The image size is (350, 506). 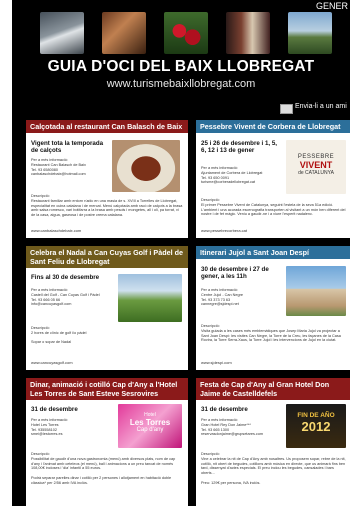 What do you see at coordinates (316, 173) in the screenshot?
I see `logo-line: de CATALUNYA` at bounding box center [316, 173].